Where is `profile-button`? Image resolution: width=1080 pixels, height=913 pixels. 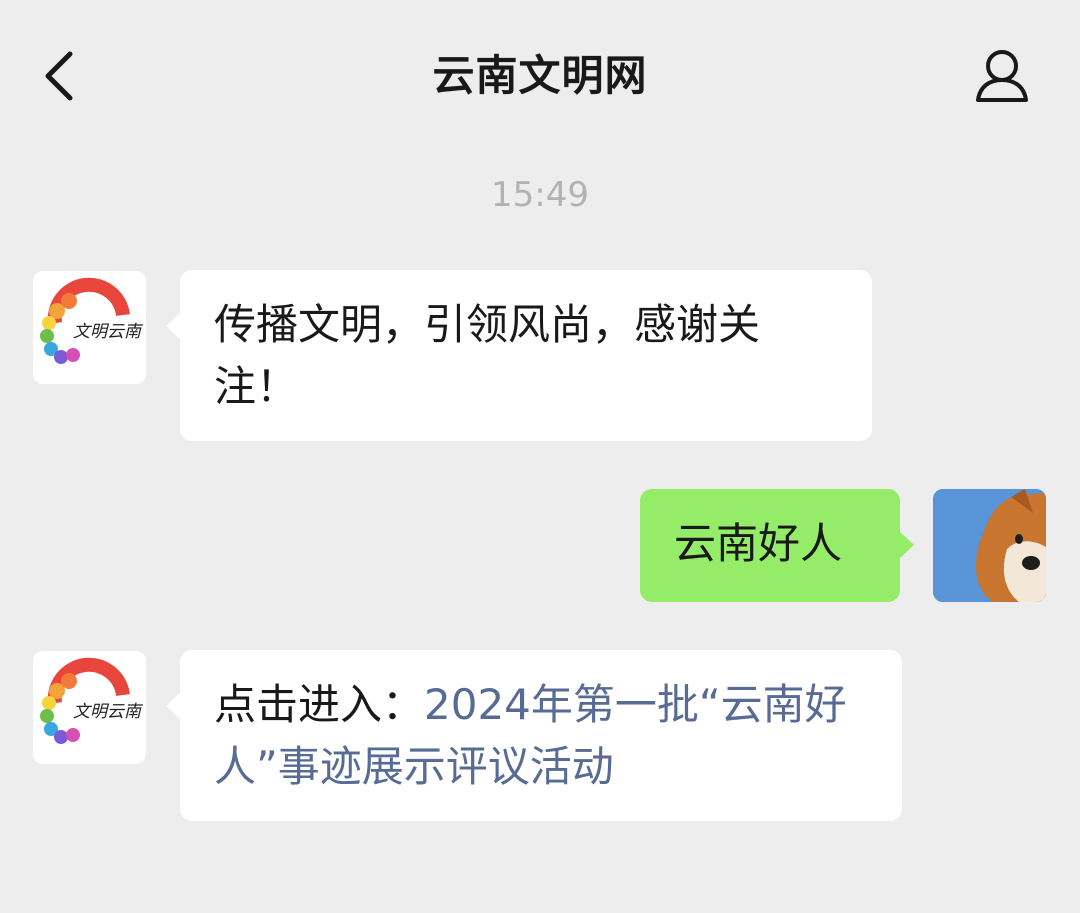 profile-button is located at coordinates (1002, 76).